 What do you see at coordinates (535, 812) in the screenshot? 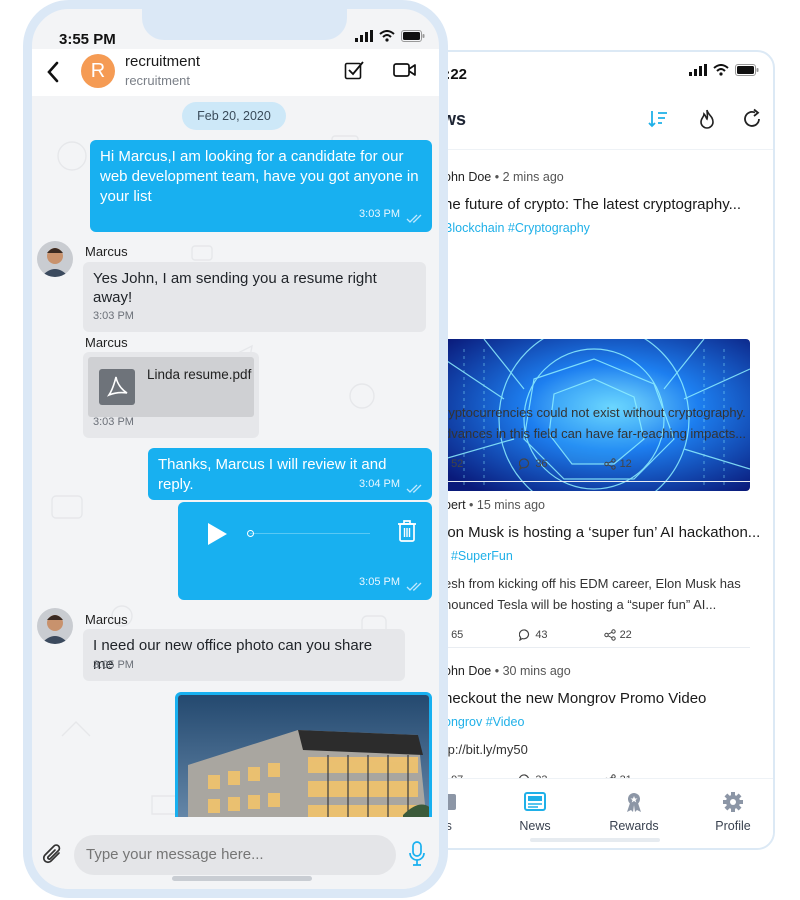
I see `tab-news: News` at bounding box center [535, 812].